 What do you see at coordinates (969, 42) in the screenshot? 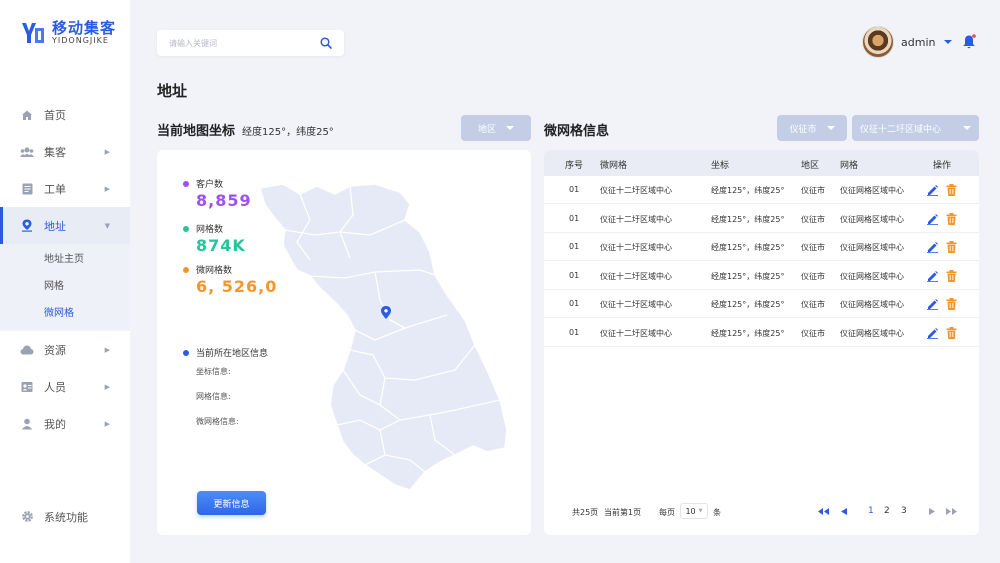
I see `bell-icon` at bounding box center [969, 42].